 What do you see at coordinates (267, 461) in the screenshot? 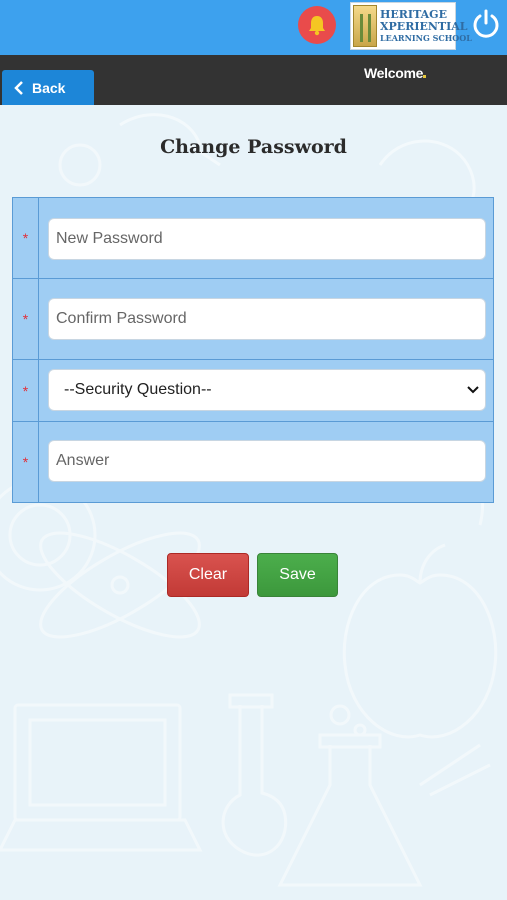
I see `answer-input` at bounding box center [267, 461].